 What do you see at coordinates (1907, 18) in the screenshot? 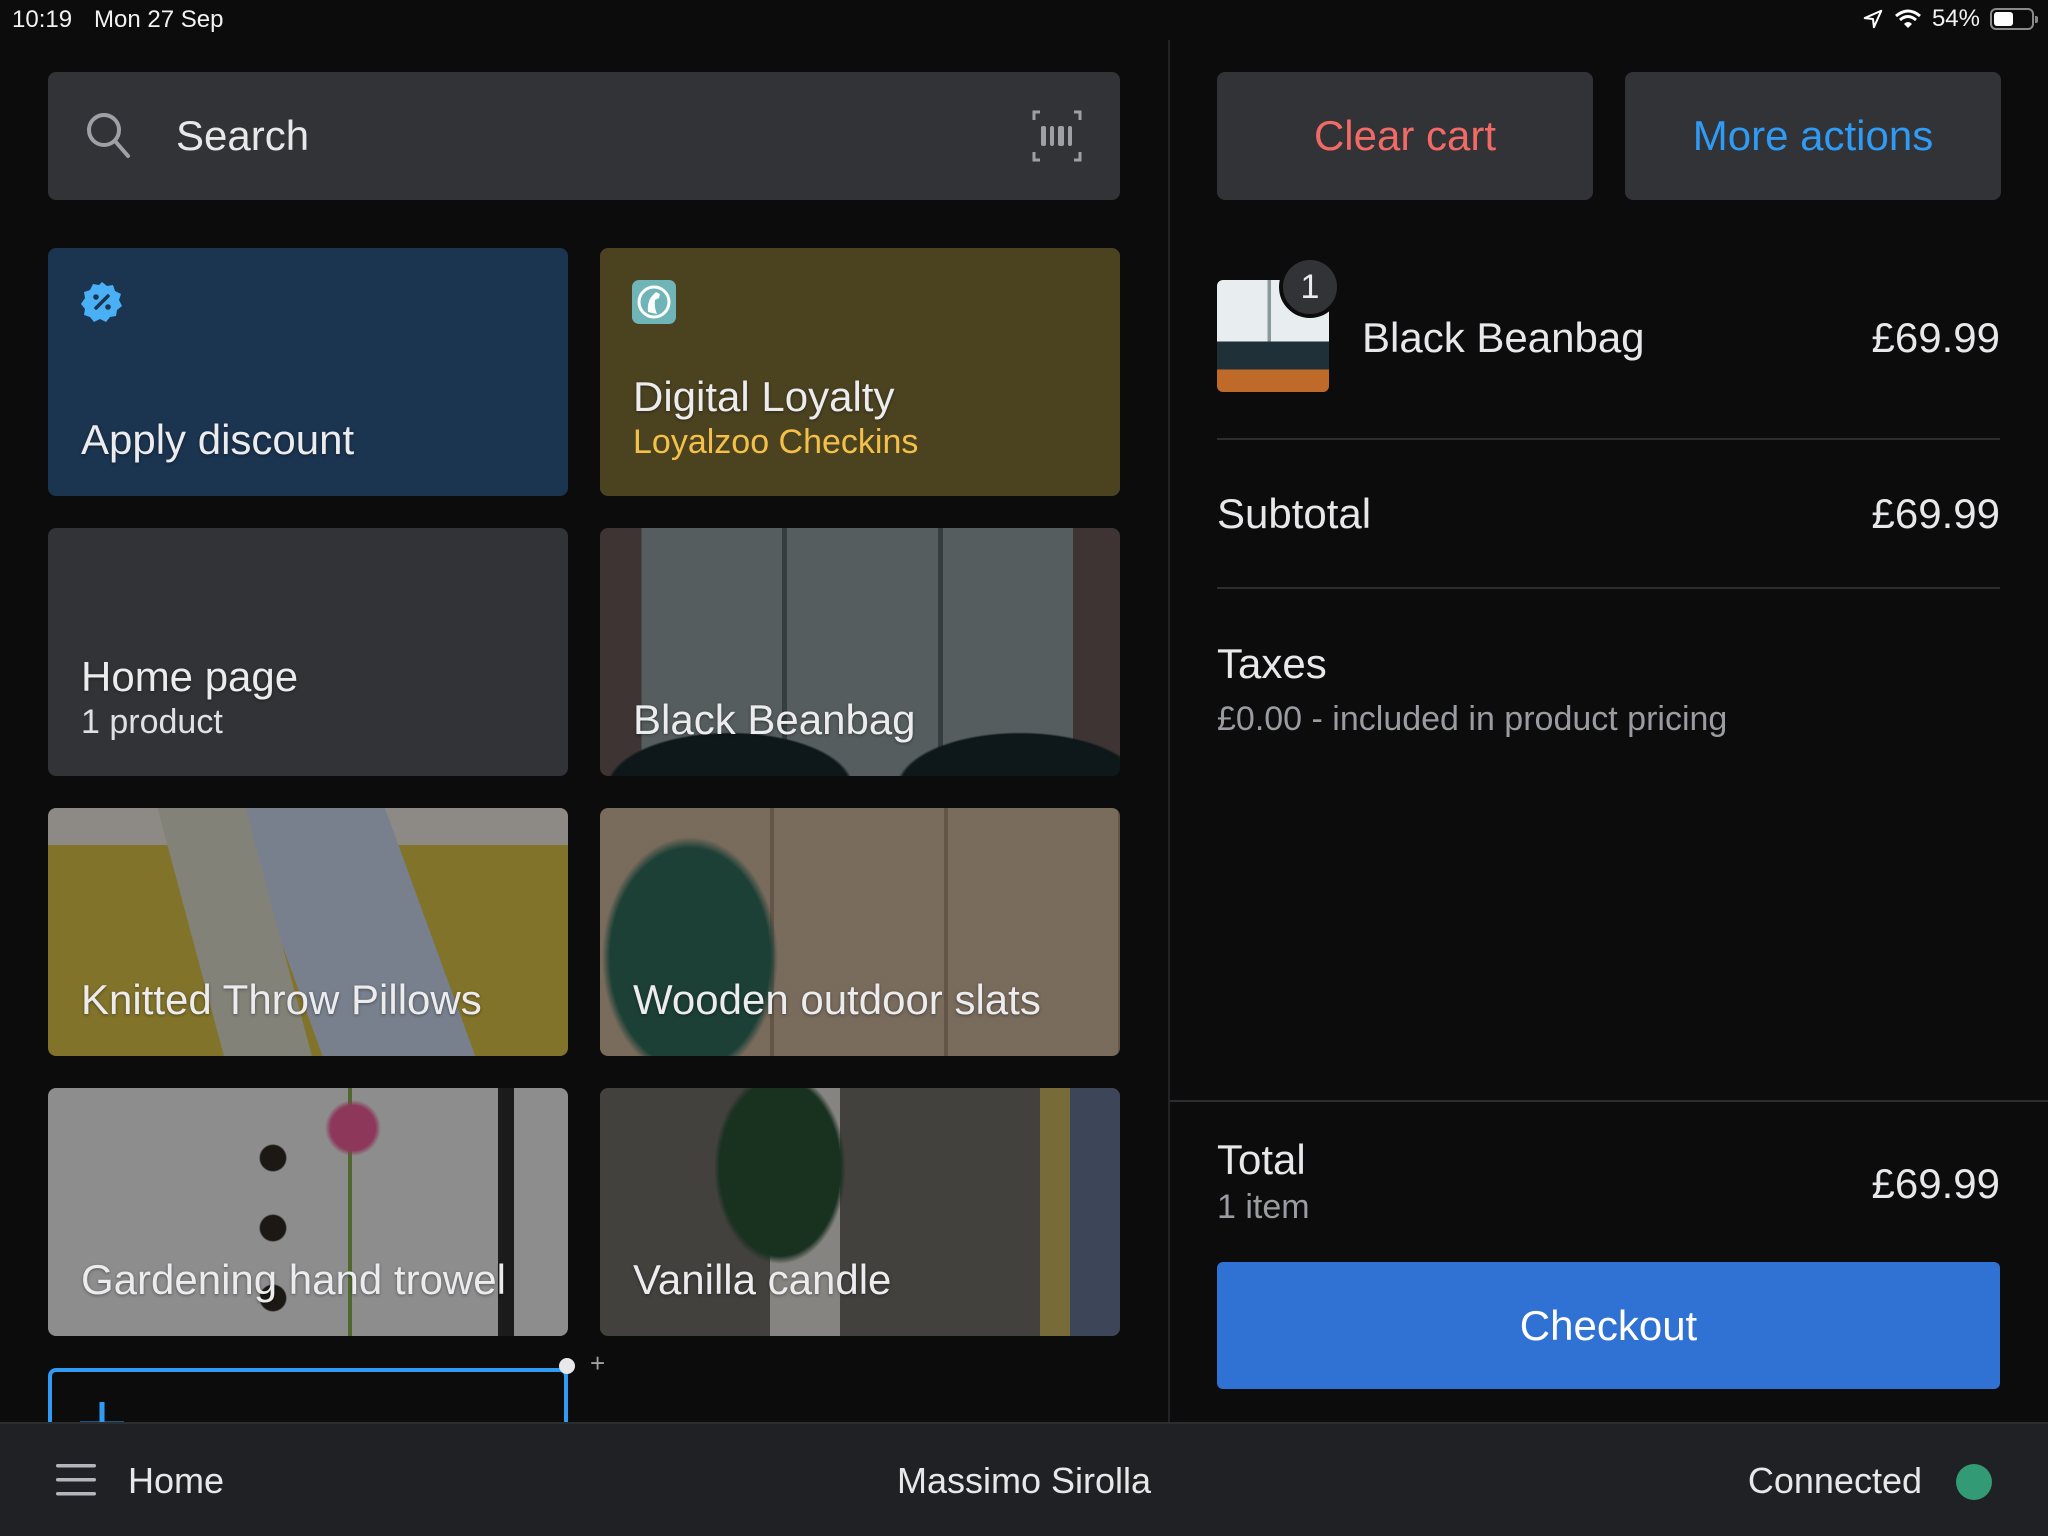
I see `wifi-icon` at bounding box center [1907, 18].